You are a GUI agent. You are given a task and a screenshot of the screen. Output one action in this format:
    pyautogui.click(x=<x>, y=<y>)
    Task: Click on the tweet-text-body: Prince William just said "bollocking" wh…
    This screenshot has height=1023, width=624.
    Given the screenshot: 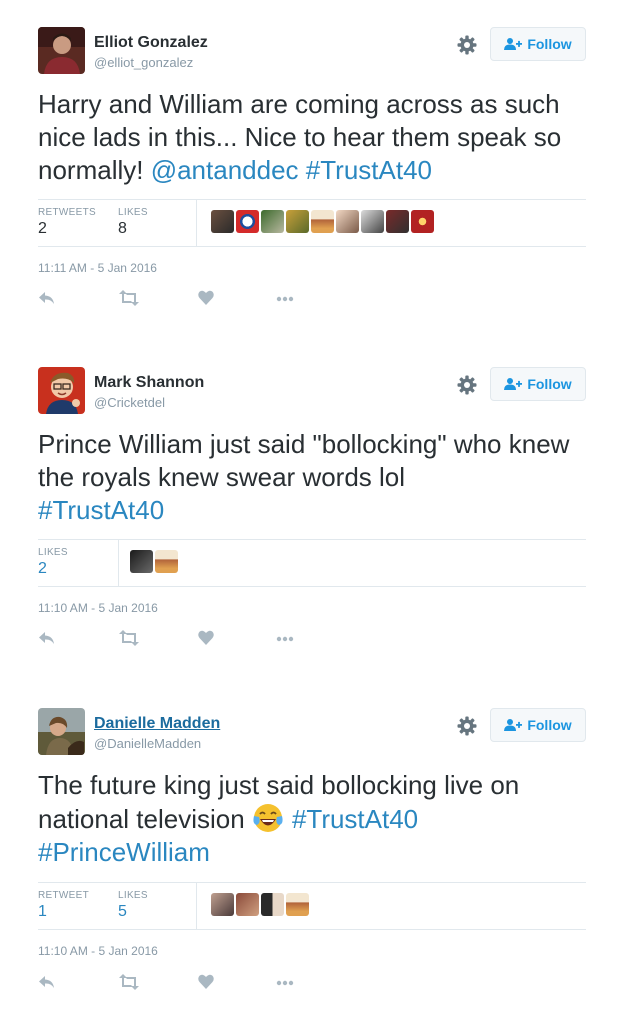 What is the action you would take?
    pyautogui.click(x=304, y=460)
    